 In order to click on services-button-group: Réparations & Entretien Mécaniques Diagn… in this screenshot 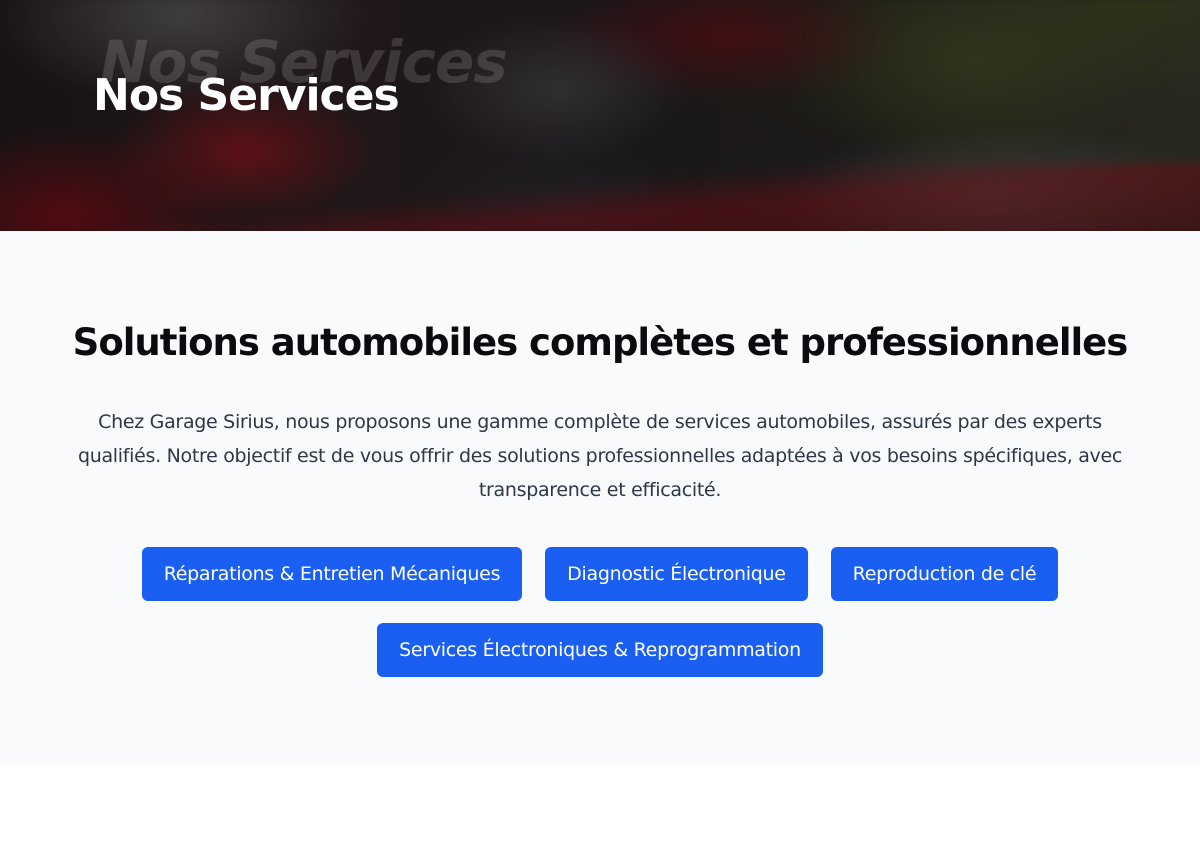, I will do `click(600, 612)`.